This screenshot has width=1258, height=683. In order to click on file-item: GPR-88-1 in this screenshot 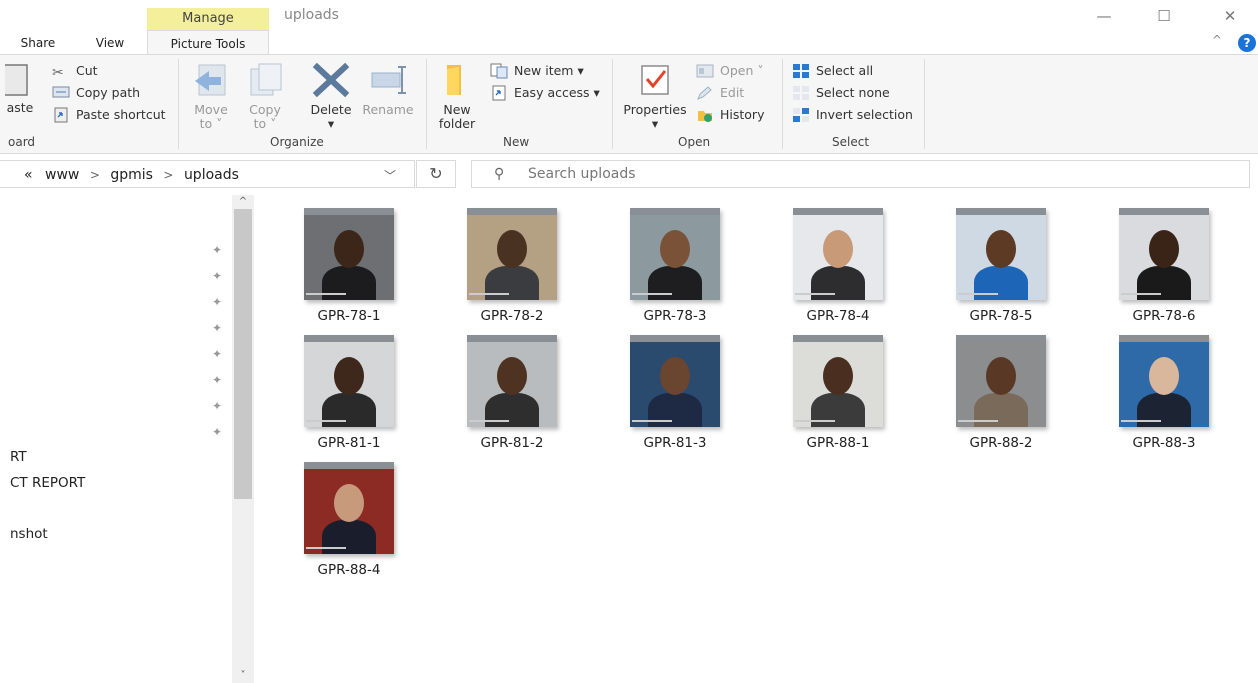, I will do `click(821, 393)`.